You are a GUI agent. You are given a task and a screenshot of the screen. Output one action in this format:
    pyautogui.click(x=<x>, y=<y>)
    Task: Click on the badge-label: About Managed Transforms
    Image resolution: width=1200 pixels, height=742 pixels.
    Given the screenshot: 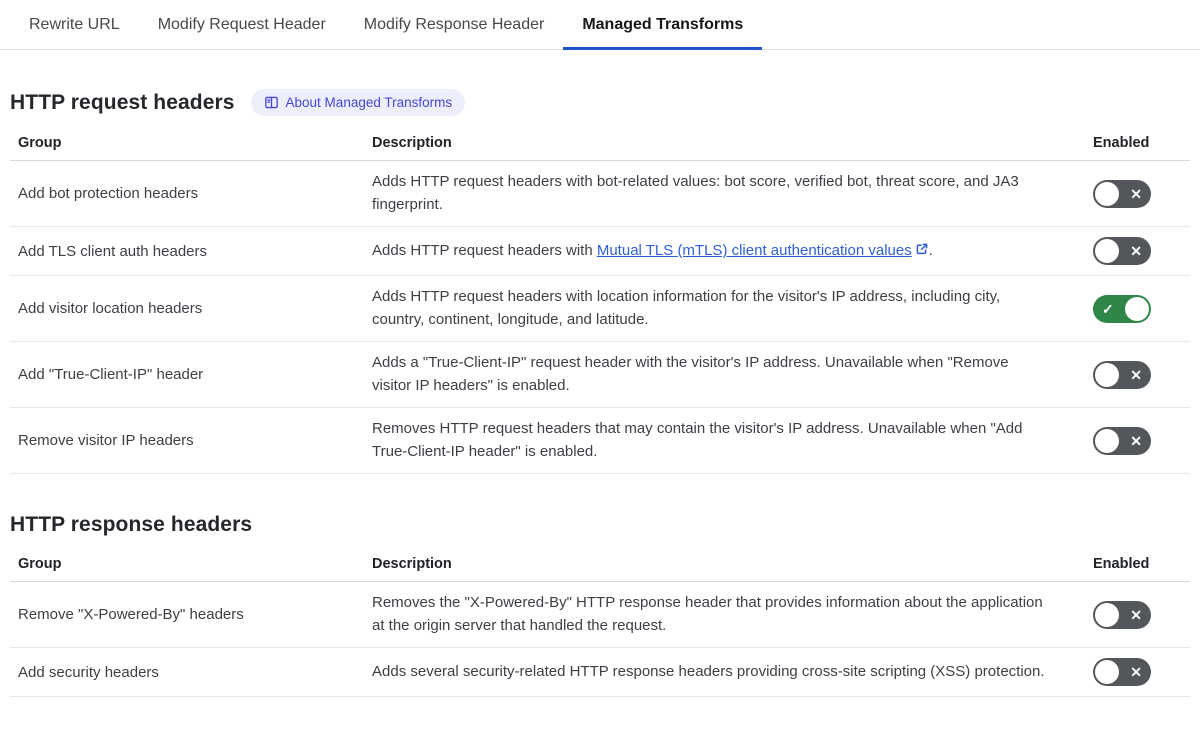 What is the action you would take?
    pyautogui.click(x=369, y=102)
    